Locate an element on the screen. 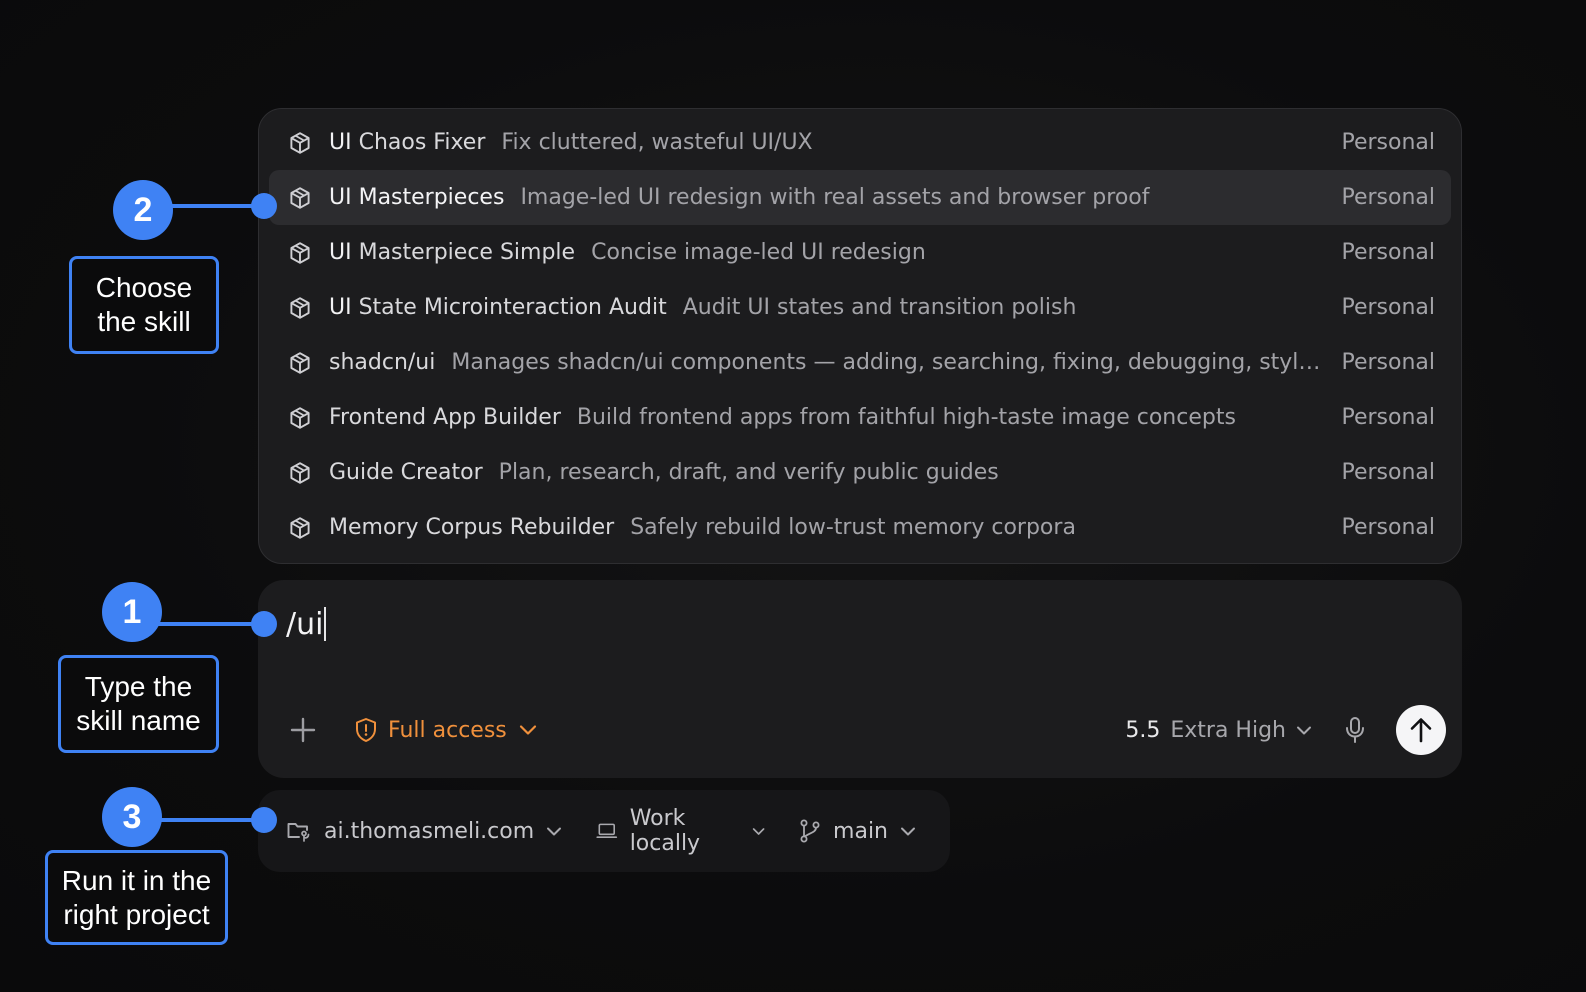 The height and width of the screenshot is (992, 1586). step-2-text-line2: the skill is located at coordinates (144, 321).